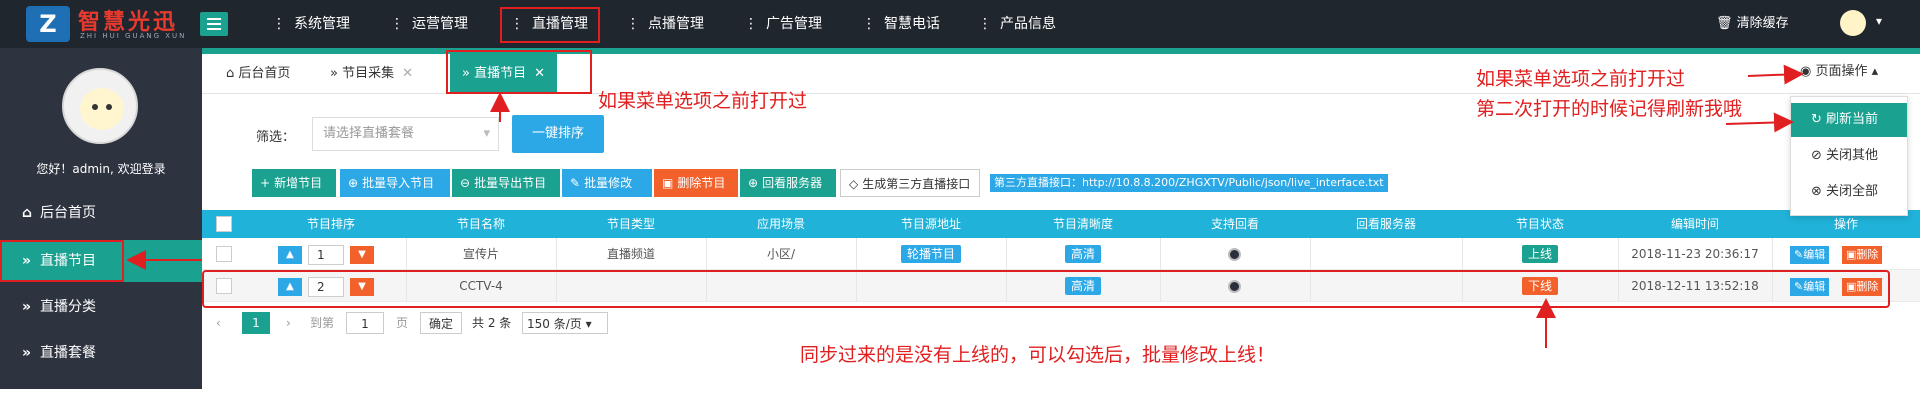 This screenshot has height=420, width=1920. Describe the element at coordinates (1775, 74) in the screenshot. I see `arrow-to-page-ops` at that location.